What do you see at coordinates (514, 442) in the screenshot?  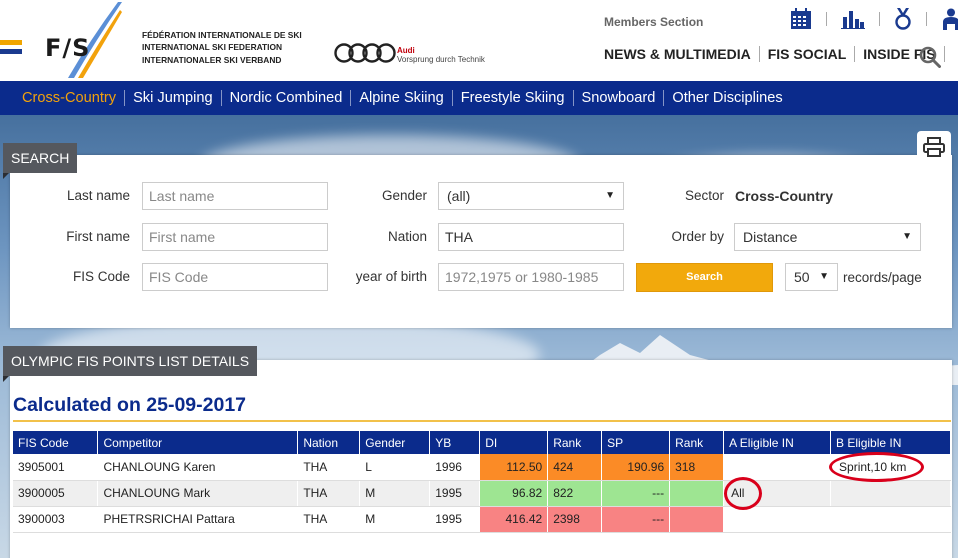 I see `column-header-di: DI` at bounding box center [514, 442].